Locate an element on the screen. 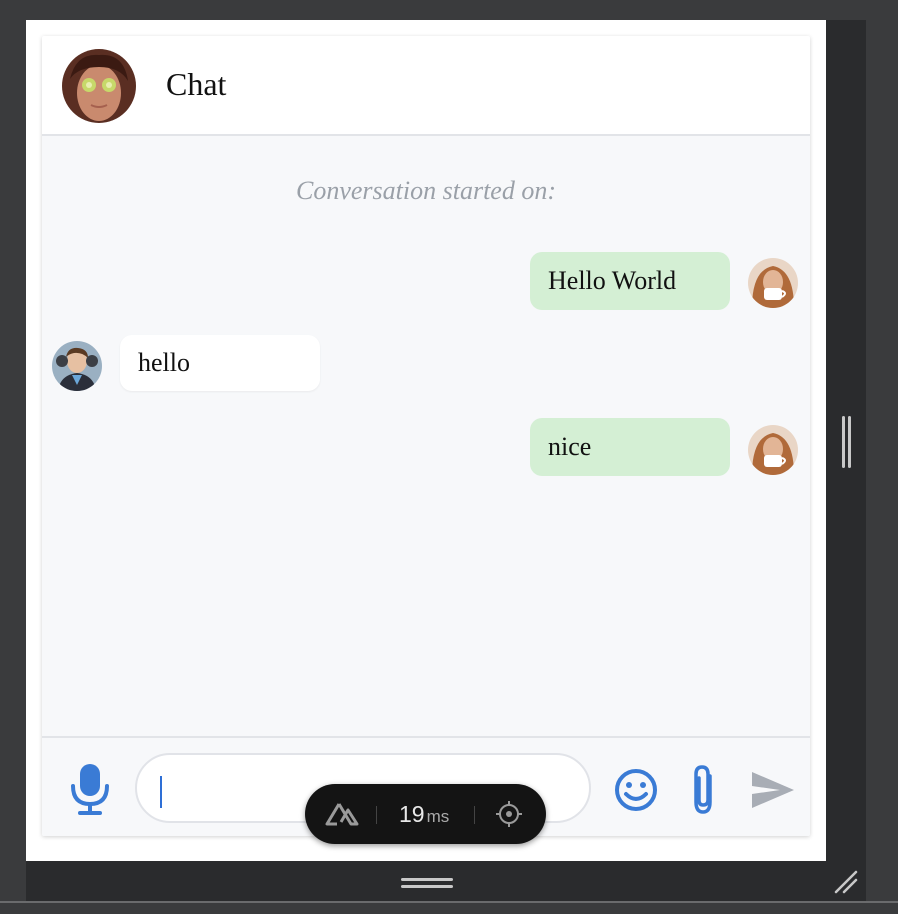 The height and width of the screenshot is (914, 898). conversation-started-label: Conversation started on: is located at coordinates (426, 190).